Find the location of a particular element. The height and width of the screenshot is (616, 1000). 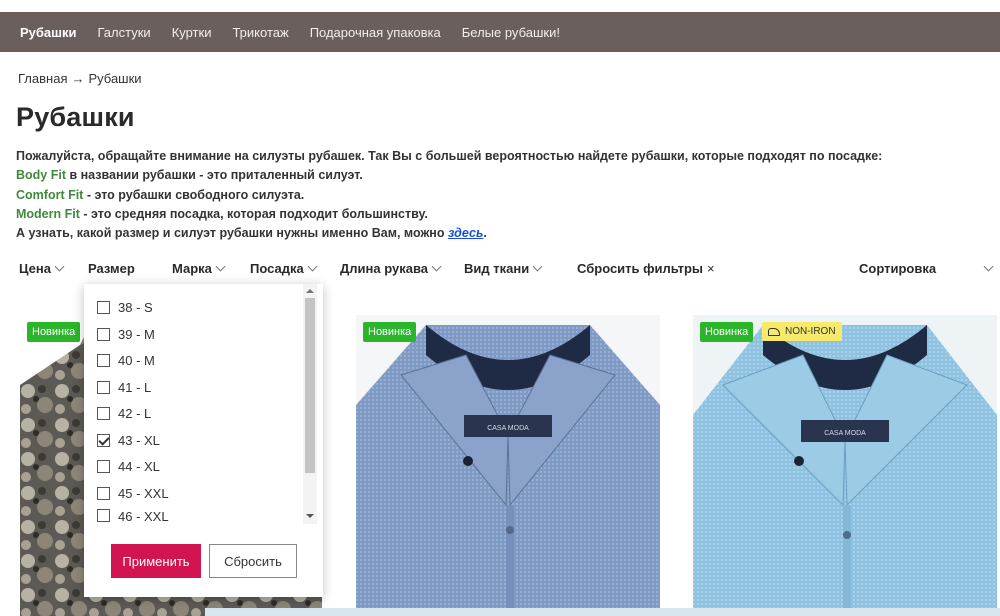

filter-fit: Посадка is located at coordinates (284, 268).